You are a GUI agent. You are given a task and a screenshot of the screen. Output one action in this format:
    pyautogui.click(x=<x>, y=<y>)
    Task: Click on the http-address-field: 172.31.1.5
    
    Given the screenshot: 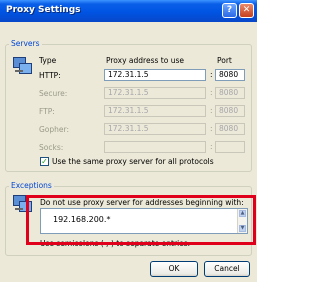 What is the action you would take?
    pyautogui.click(x=155, y=75)
    